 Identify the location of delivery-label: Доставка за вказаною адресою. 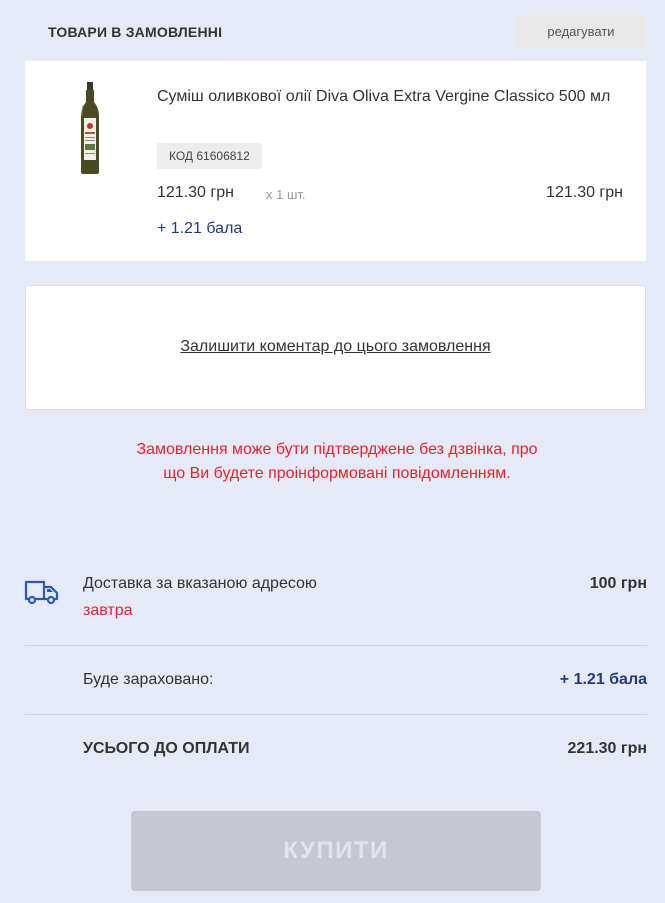
(200, 583).